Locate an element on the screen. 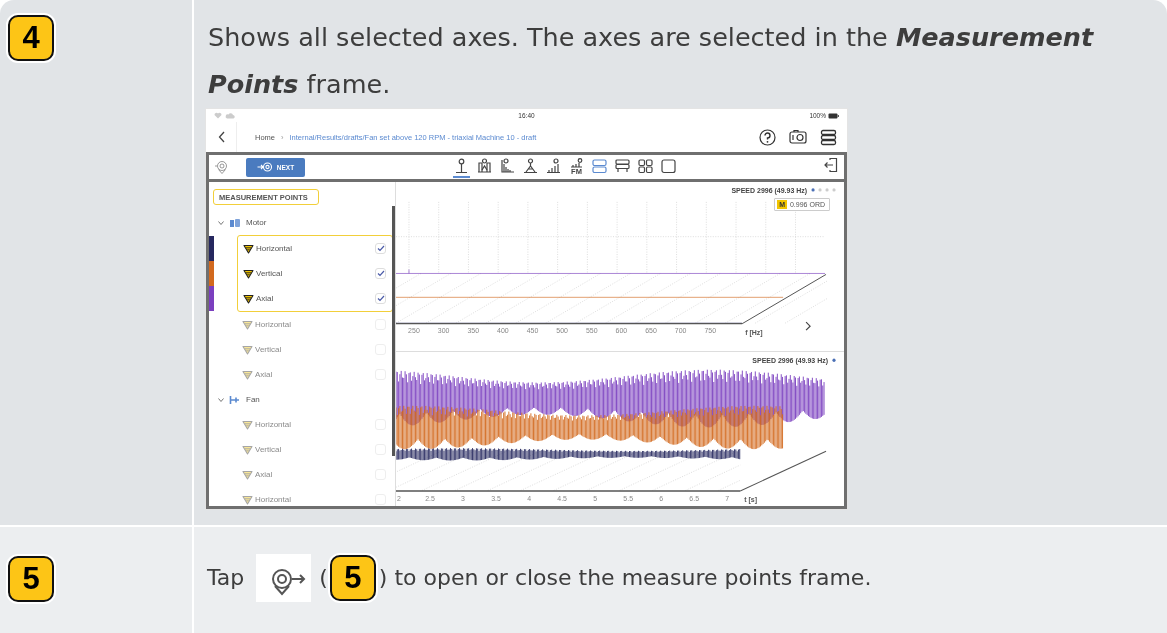 This screenshot has width=1167, height=633. instruction-text: ) to open or close the measure points frame. is located at coordinates (625, 578).